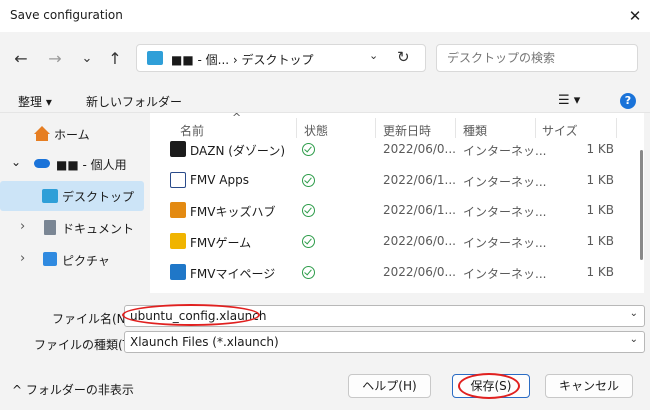 The width and height of the screenshot is (650, 410). Describe the element at coordinates (233, 274) in the screenshot. I see `file-name: FMVマイページ` at that location.